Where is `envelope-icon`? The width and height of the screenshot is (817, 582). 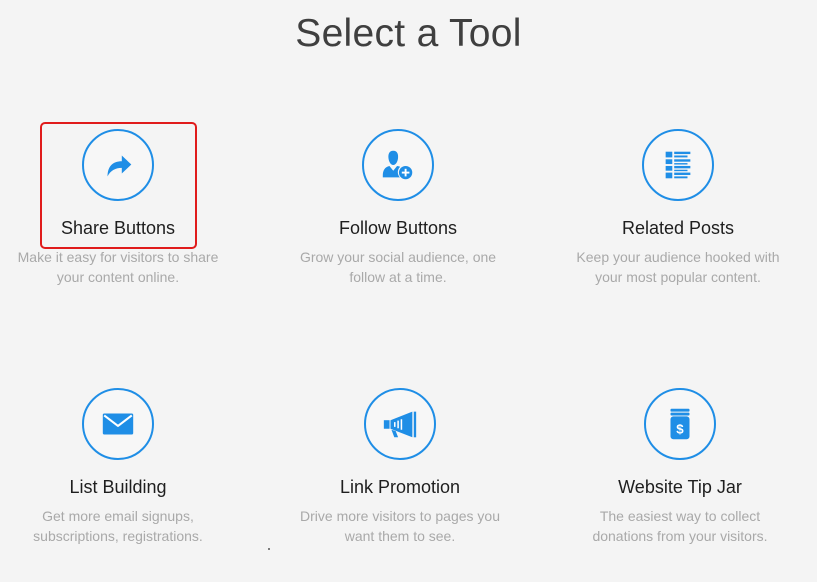
envelope-icon is located at coordinates (118, 424).